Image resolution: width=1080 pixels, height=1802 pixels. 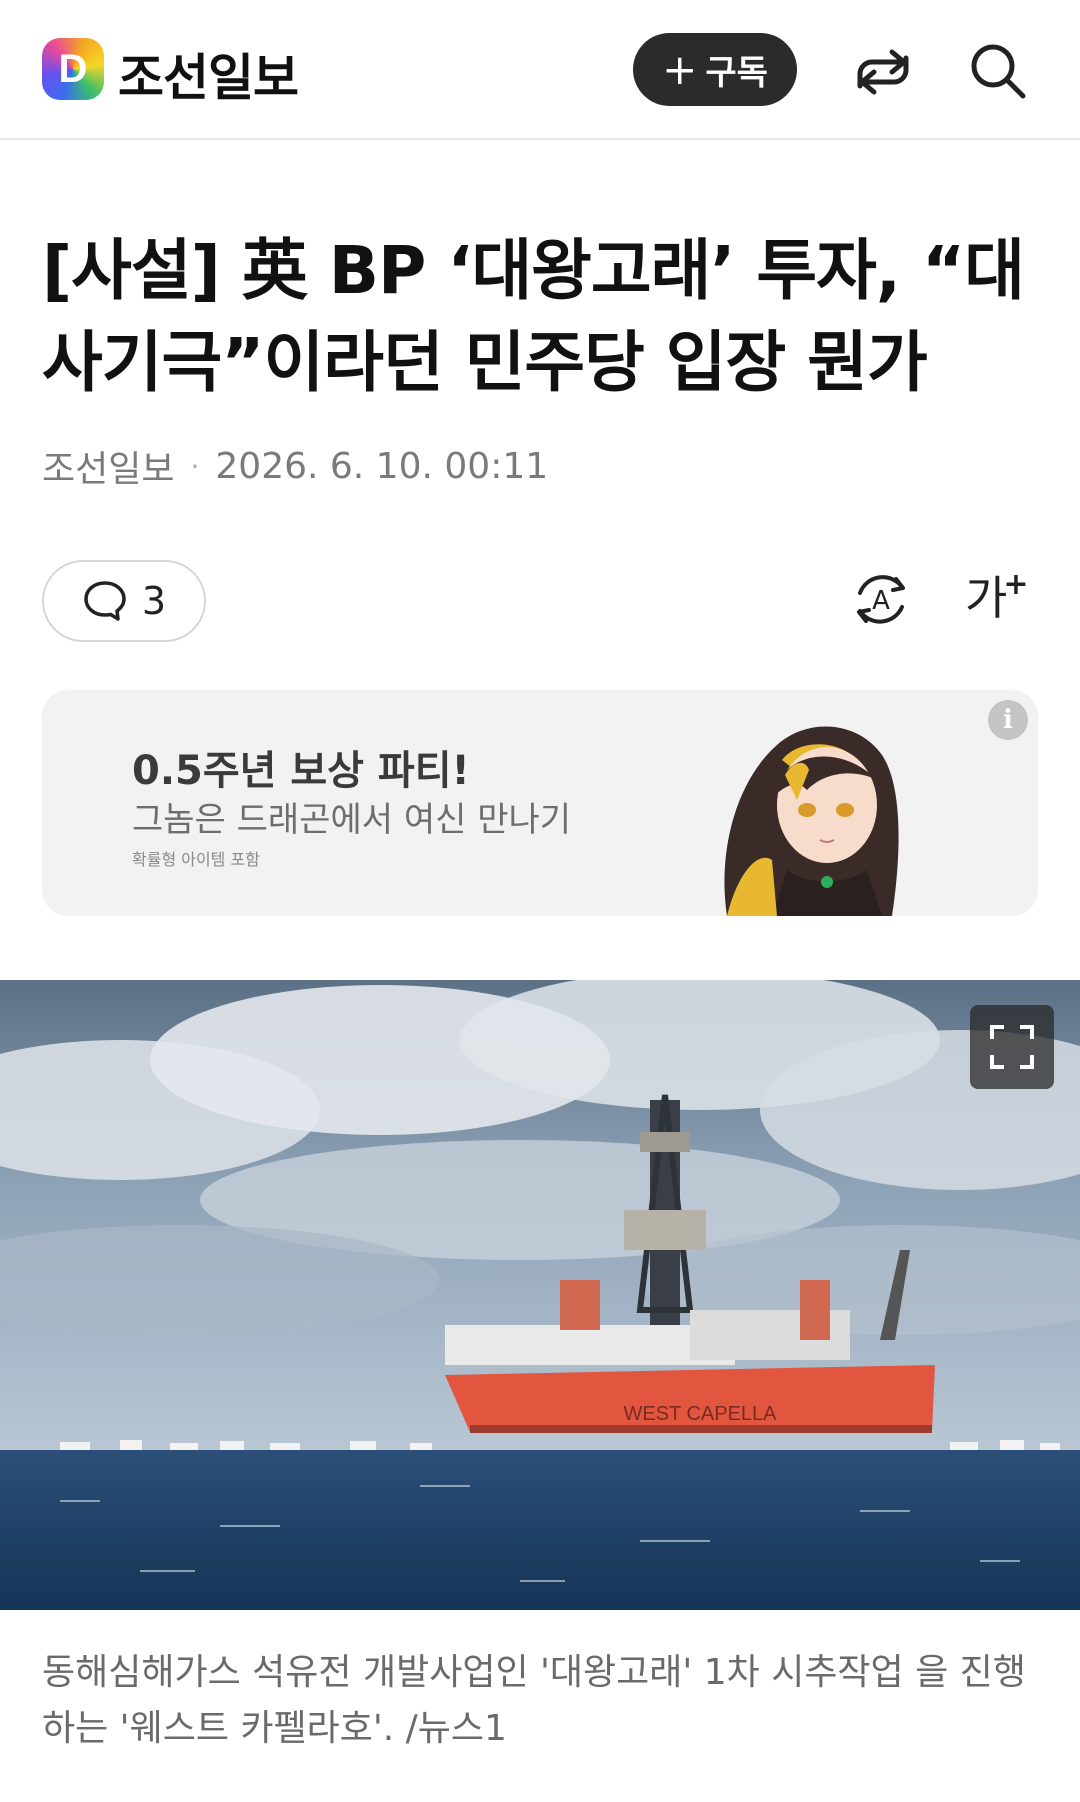 I want to click on search-icon, so click(x=998, y=71).